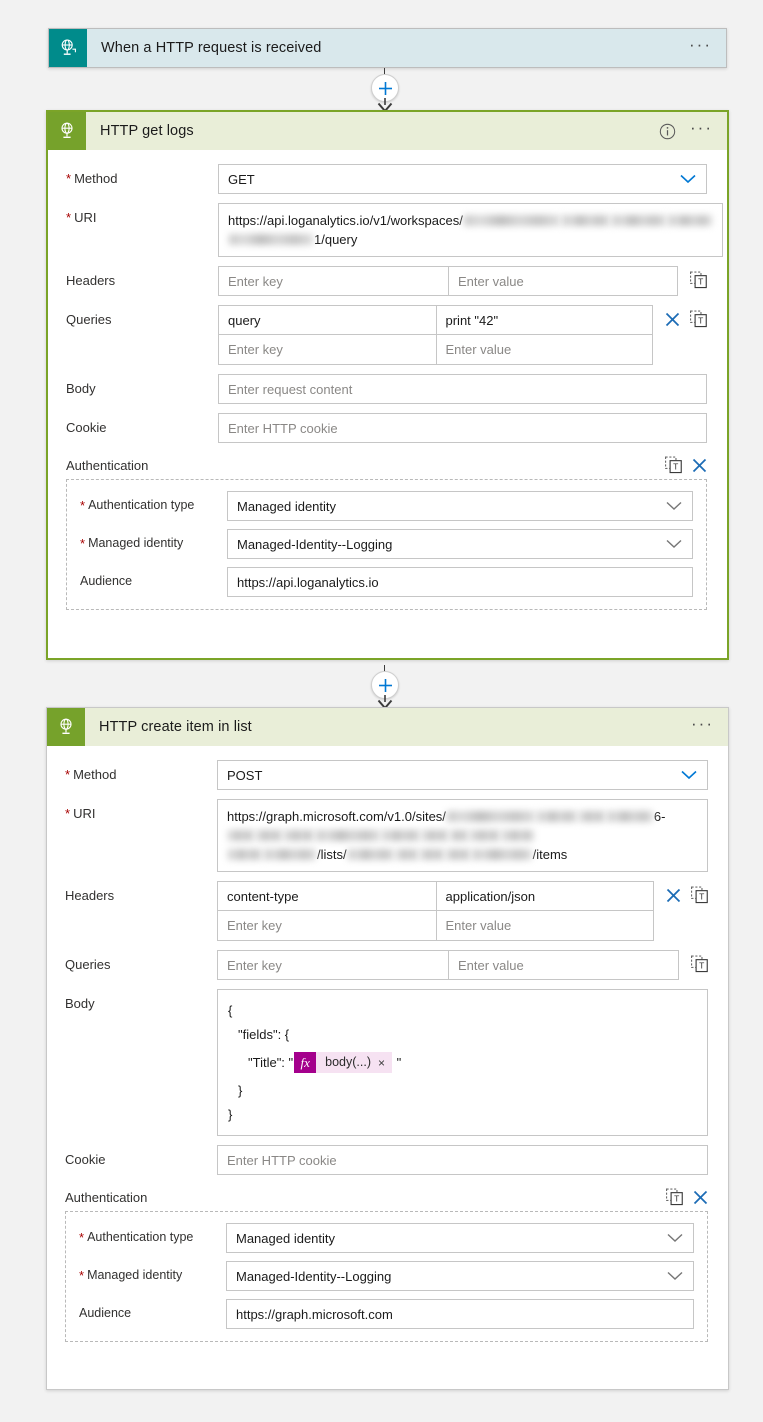 This screenshot has width=763, height=1422. What do you see at coordinates (348, 1062) in the screenshot?
I see `token-label: body(...)` at bounding box center [348, 1062].